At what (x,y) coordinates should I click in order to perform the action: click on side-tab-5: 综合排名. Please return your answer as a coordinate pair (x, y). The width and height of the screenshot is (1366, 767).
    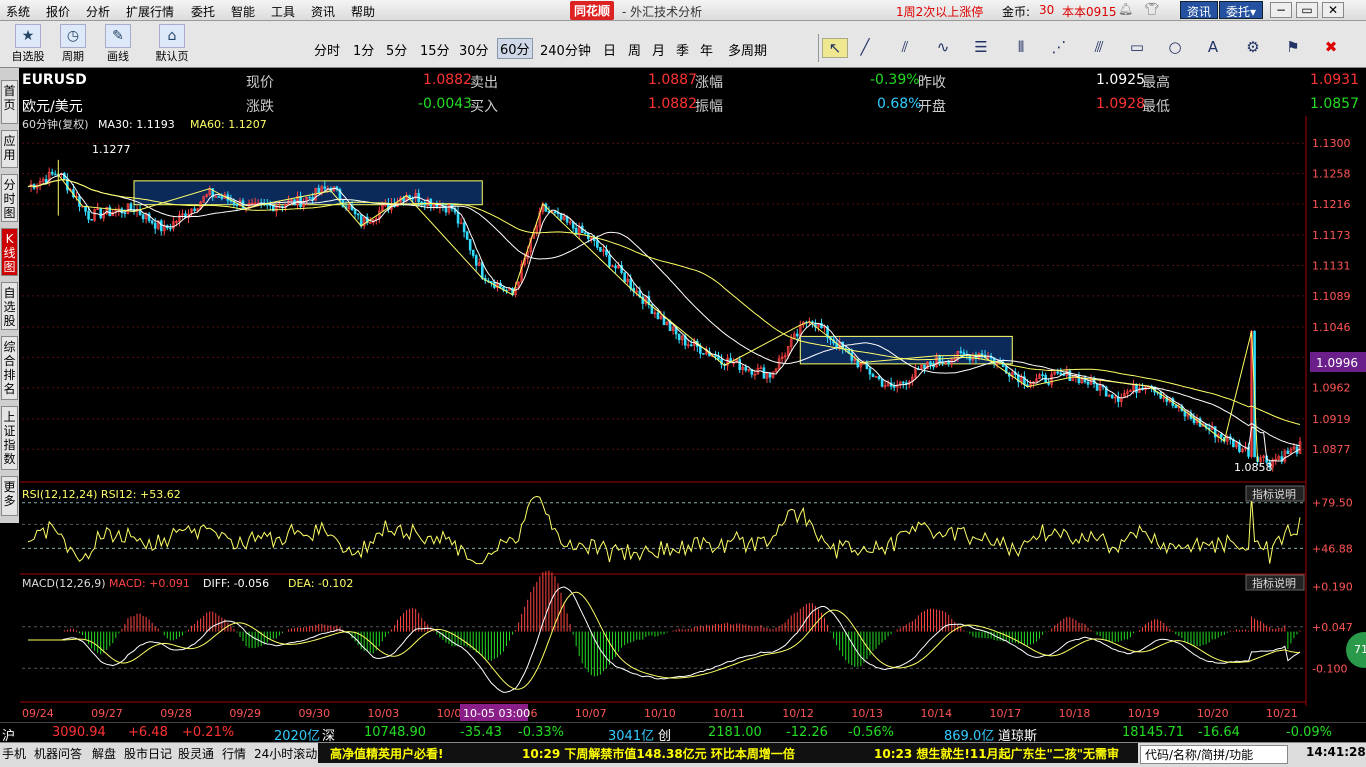
    Looking at the image, I should click on (9, 368).